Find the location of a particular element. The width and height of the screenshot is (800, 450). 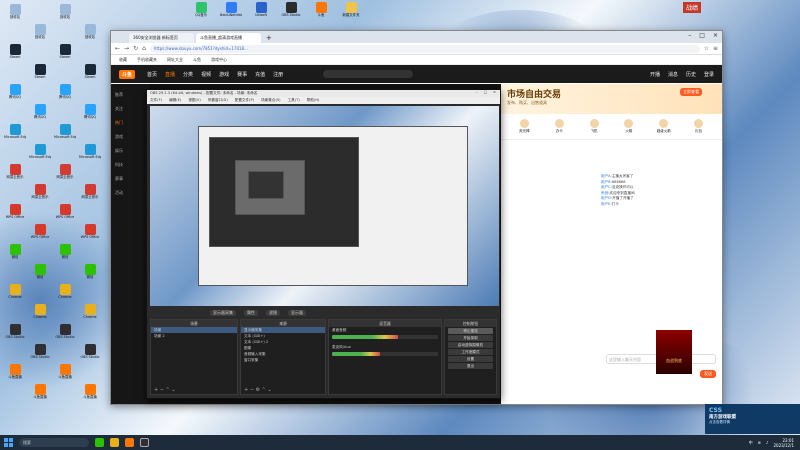

site-nav-item: 赛事 is located at coordinates (242, 75).